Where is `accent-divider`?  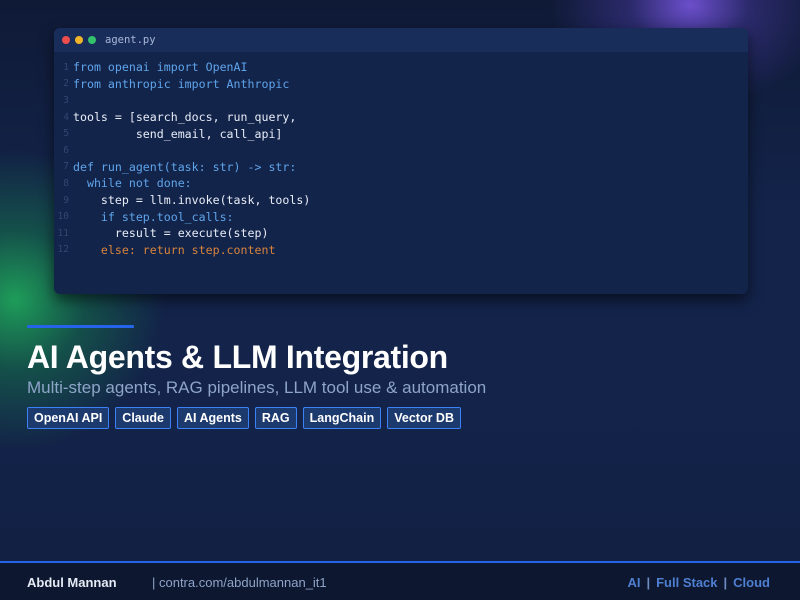
accent-divider is located at coordinates (80, 326).